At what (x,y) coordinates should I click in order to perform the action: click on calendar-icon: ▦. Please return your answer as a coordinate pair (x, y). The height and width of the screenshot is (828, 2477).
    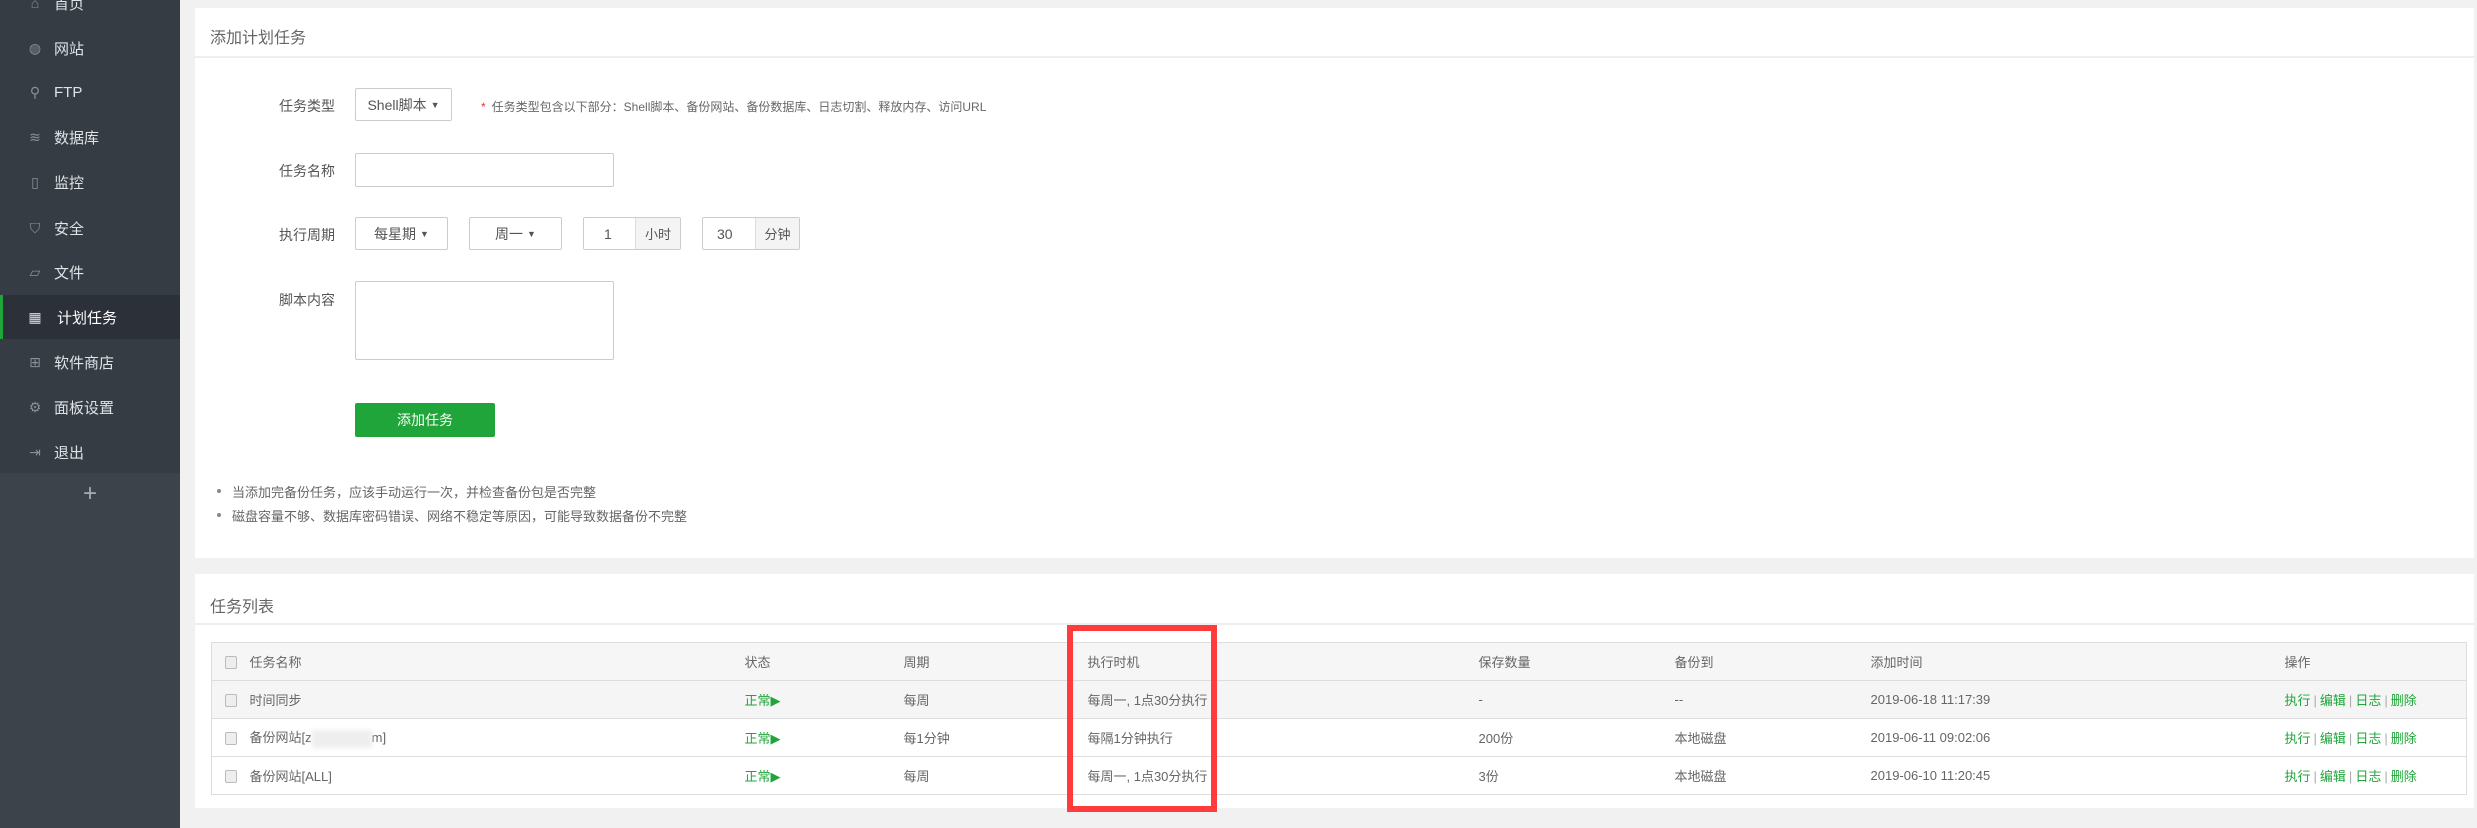
    Looking at the image, I should click on (35, 317).